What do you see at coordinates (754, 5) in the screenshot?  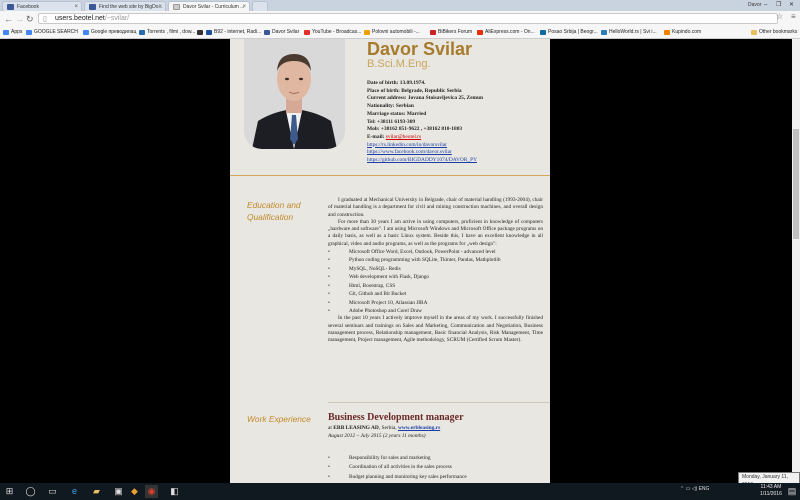 I see `profile-name: Davor` at bounding box center [754, 5].